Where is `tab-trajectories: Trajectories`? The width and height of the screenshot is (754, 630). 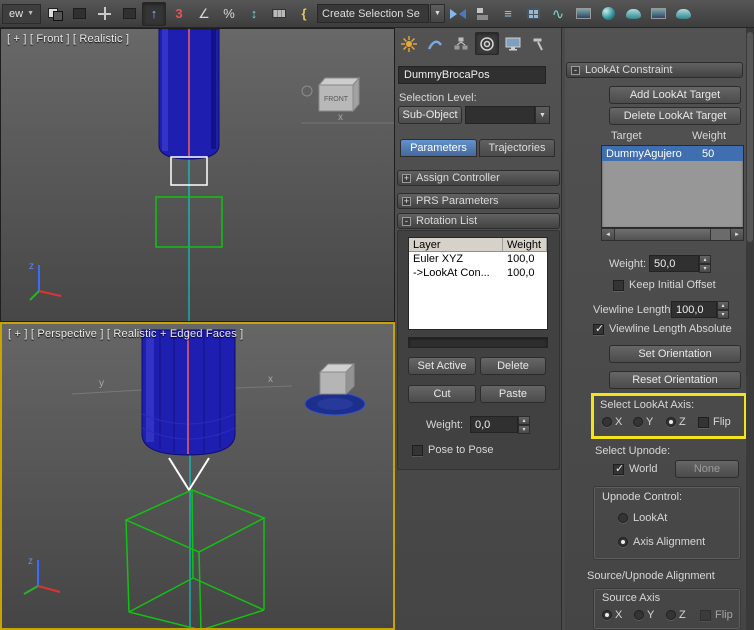 tab-trajectories: Trajectories is located at coordinates (517, 148).